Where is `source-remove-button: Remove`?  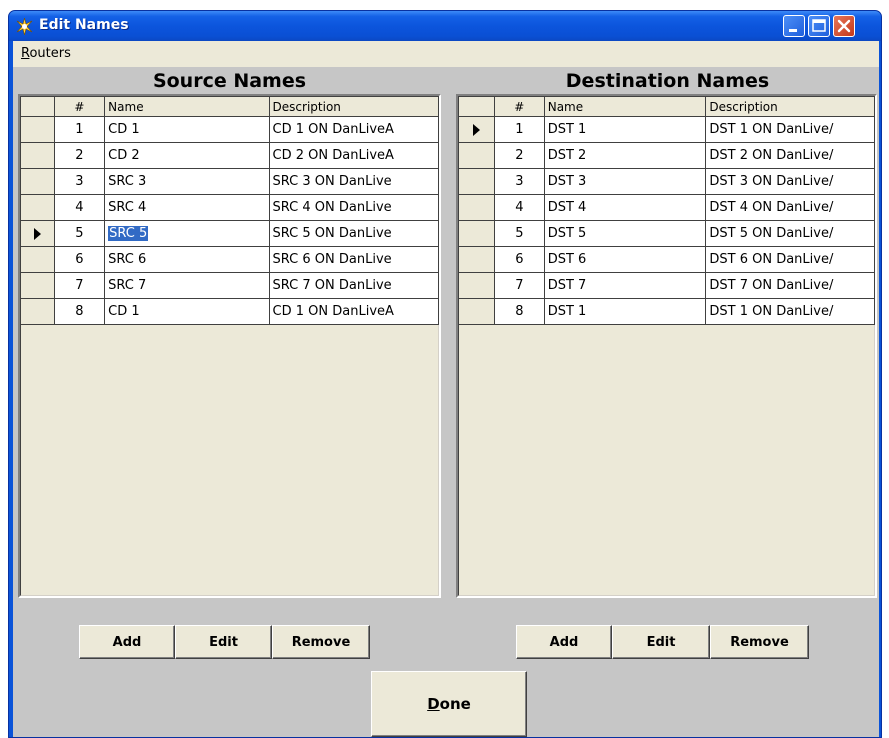 source-remove-button: Remove is located at coordinates (321, 642).